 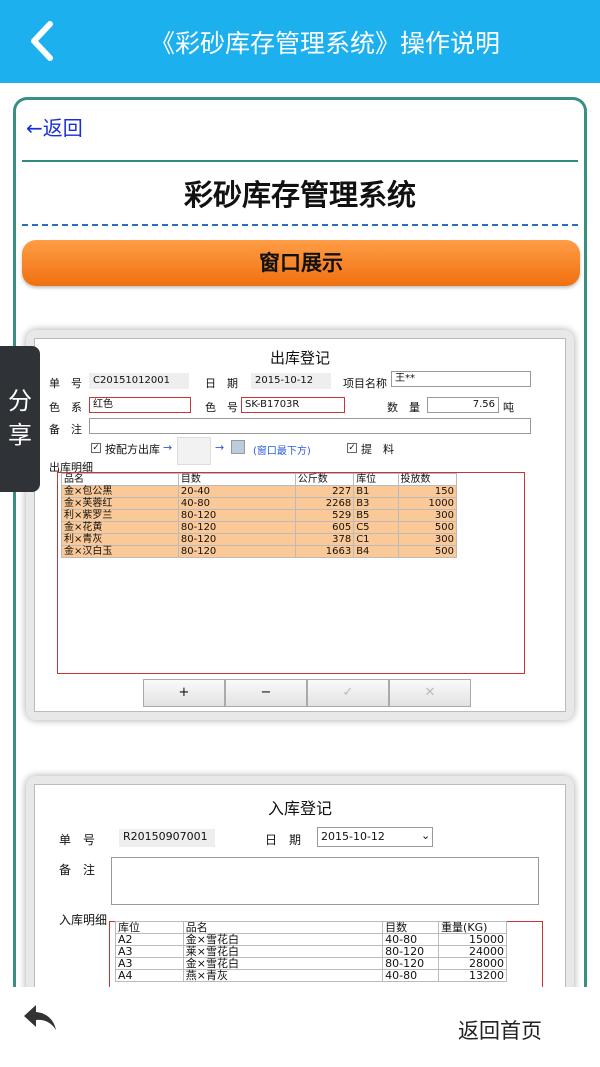 I want to click on cancel-button: ✕, so click(x=430, y=693).